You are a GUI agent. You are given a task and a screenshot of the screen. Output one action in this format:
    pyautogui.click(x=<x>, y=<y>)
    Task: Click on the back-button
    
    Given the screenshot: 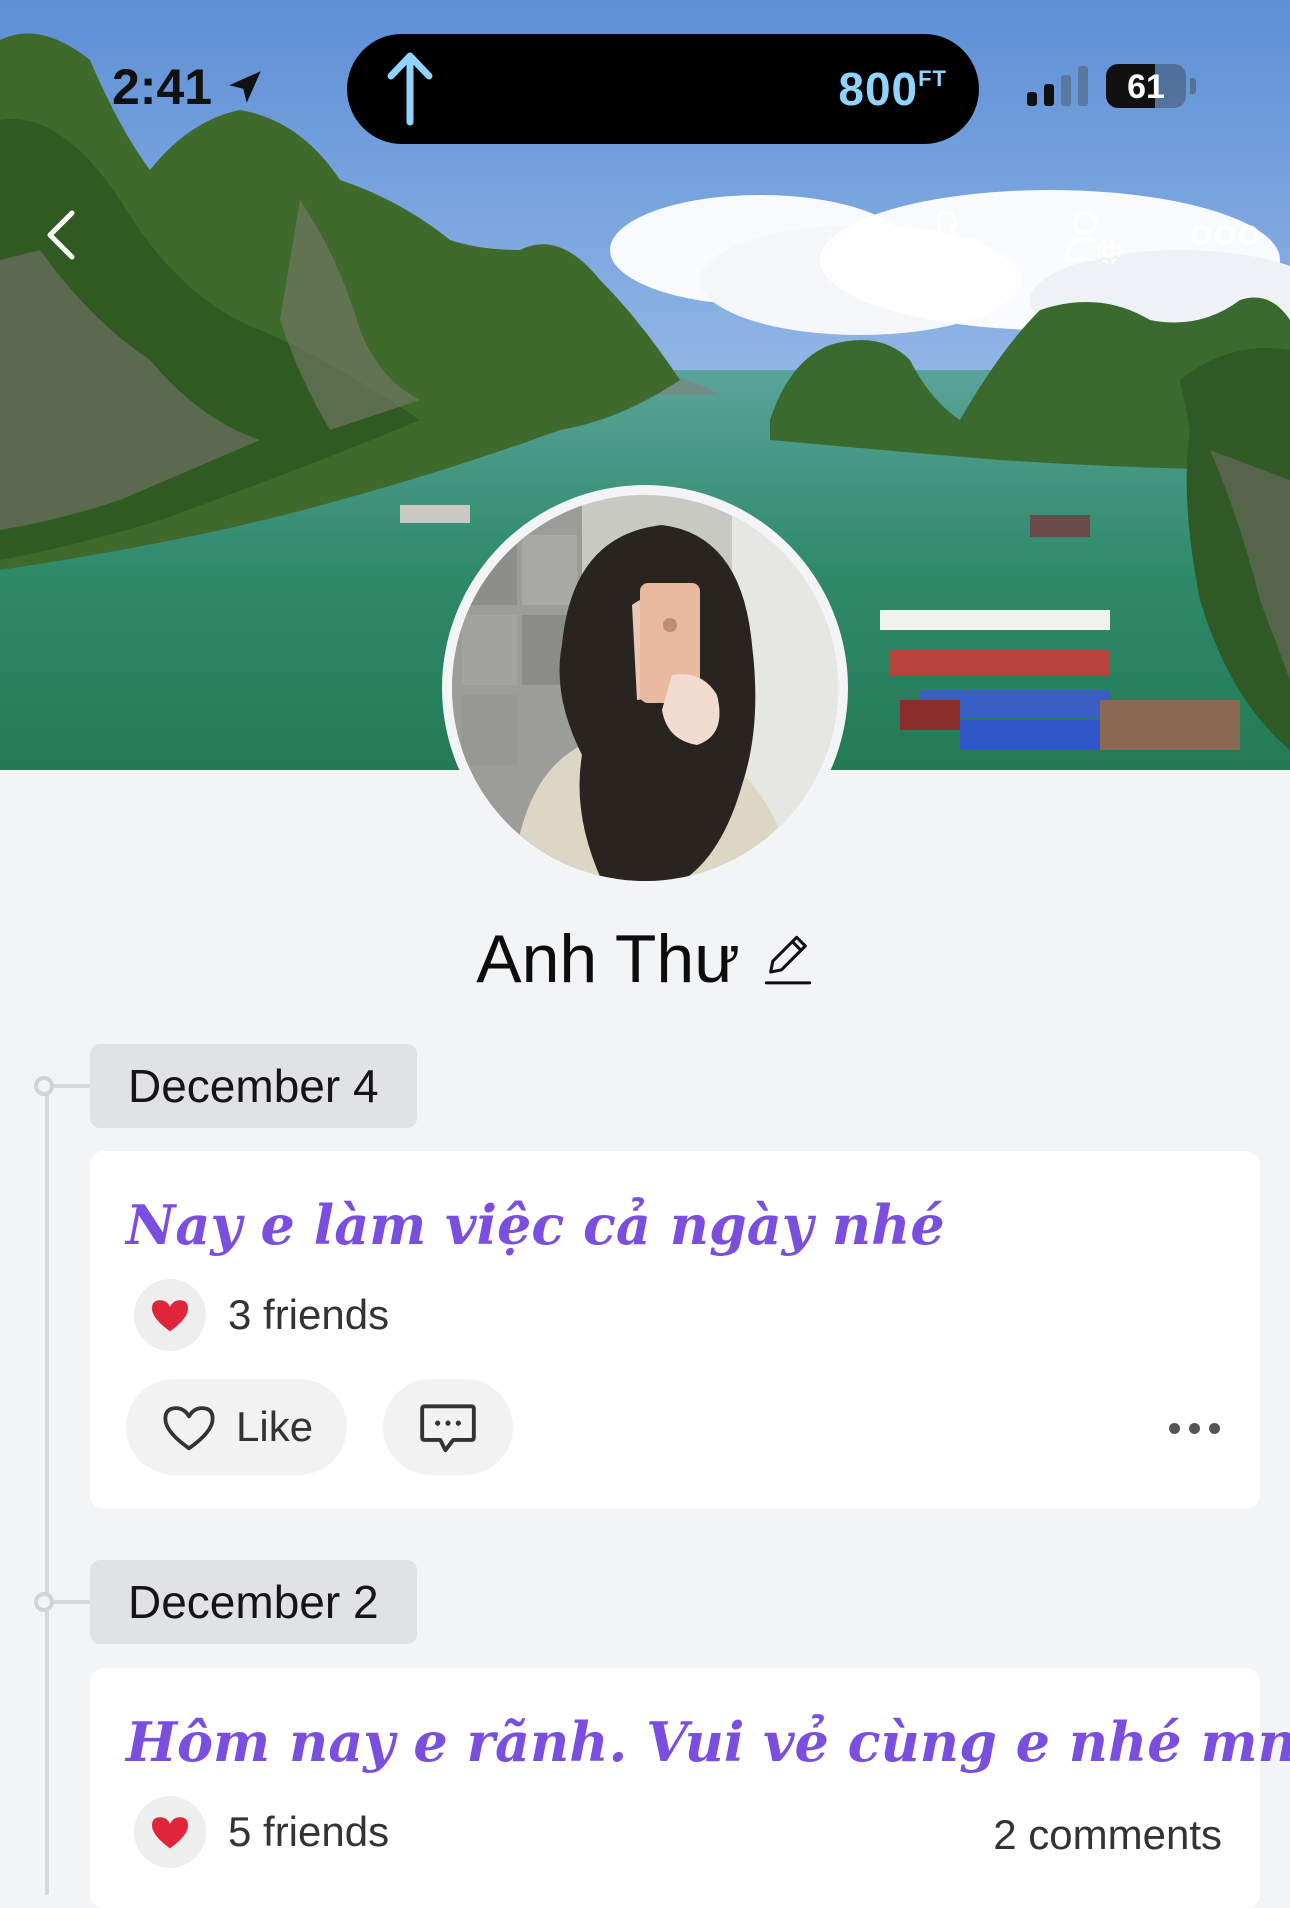 What is the action you would take?
    pyautogui.click(x=60, y=237)
    